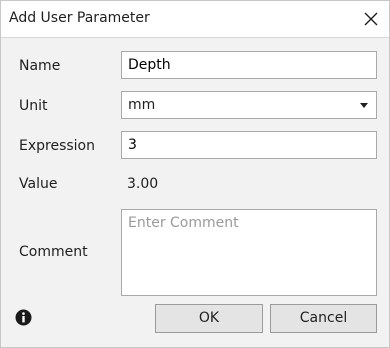 The height and width of the screenshot is (348, 390). I want to click on value-label: Value, so click(38, 184).